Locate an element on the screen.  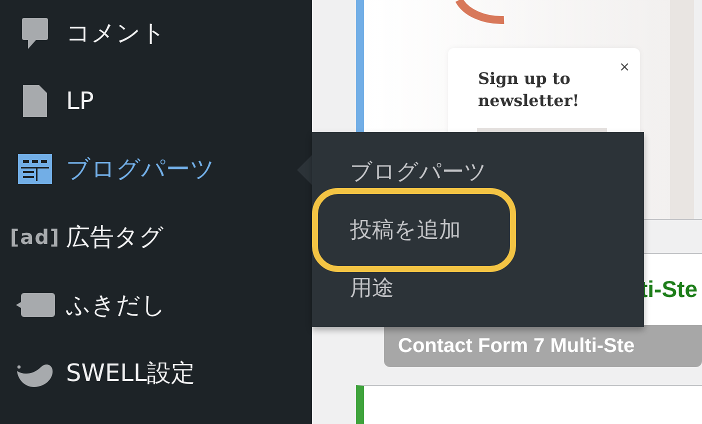
menu-item: [ad] 広告タグ is located at coordinates (156, 237).